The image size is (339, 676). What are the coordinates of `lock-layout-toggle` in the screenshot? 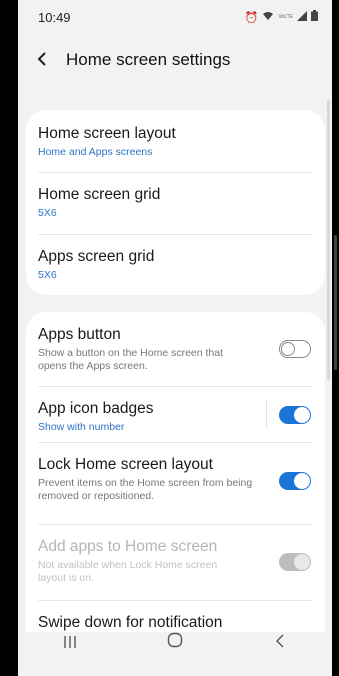 It's located at (295, 481).